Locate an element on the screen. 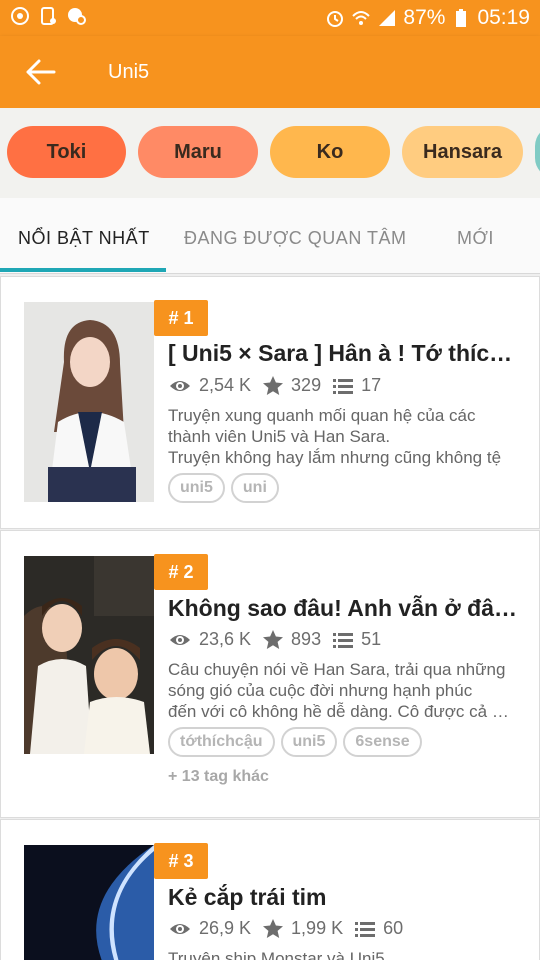  signal-icon is located at coordinates (387, 18).